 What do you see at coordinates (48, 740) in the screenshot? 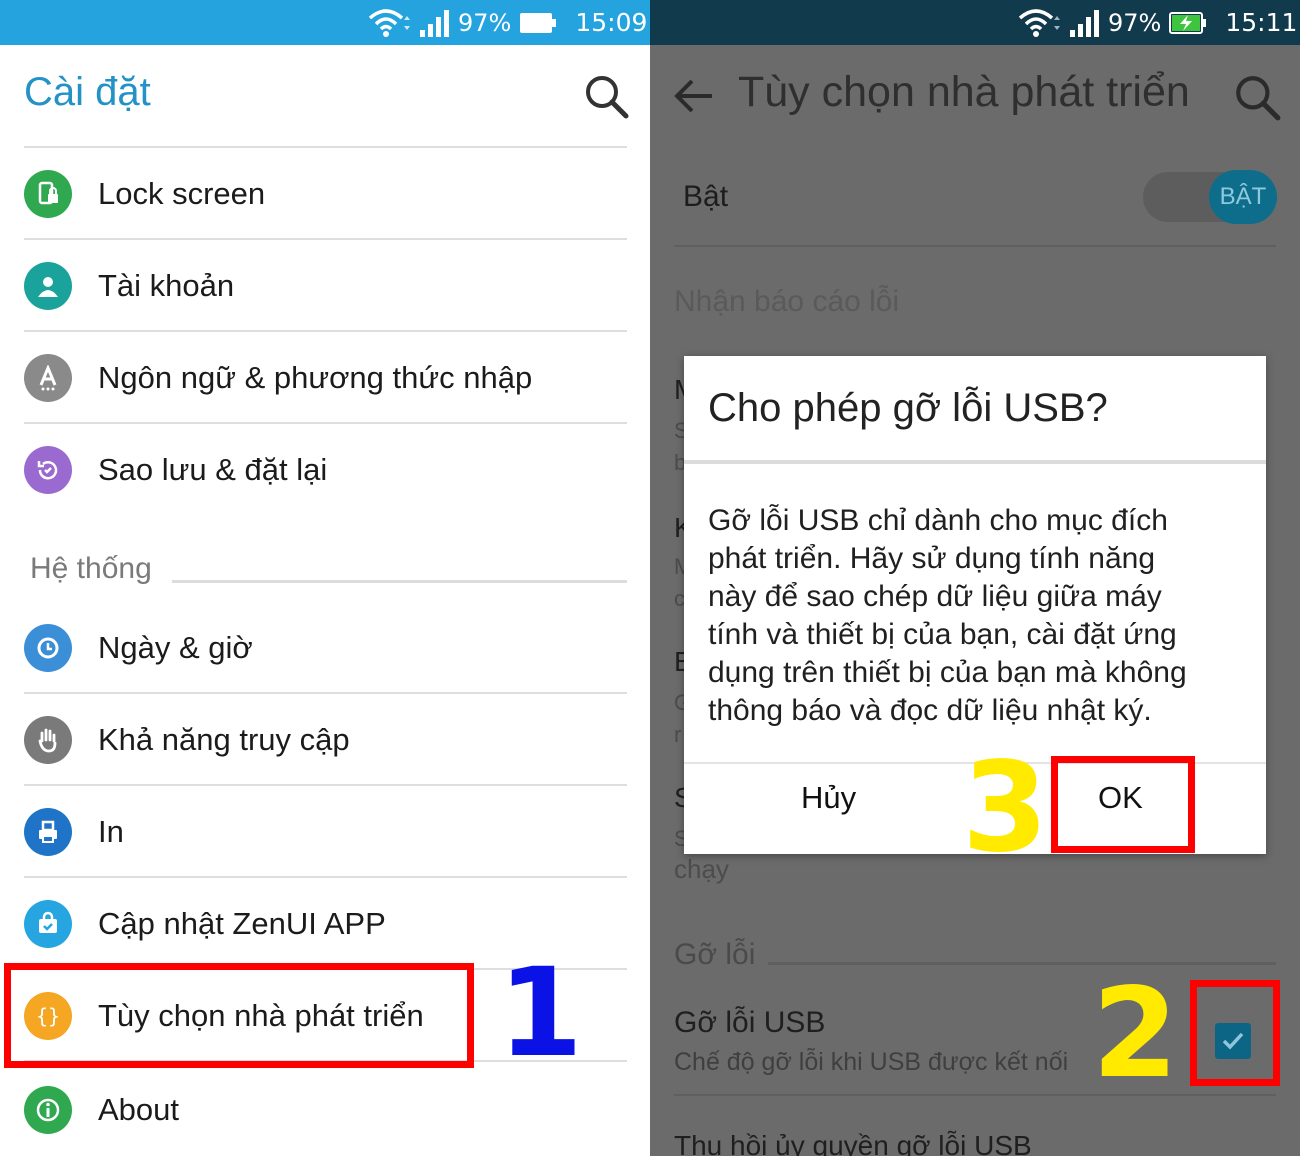
I see `hand-icon` at bounding box center [48, 740].